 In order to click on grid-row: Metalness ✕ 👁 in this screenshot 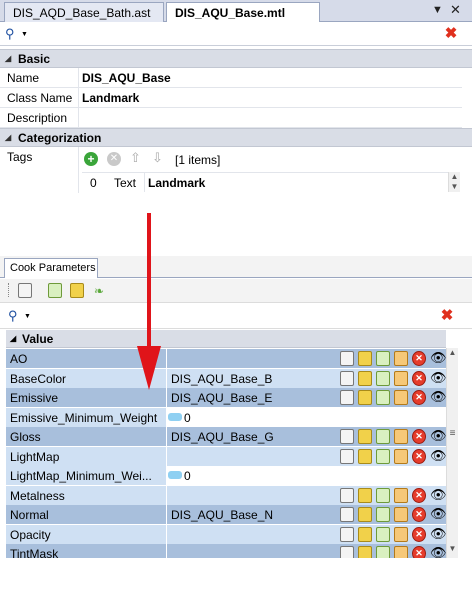, I will do `click(226, 495)`.